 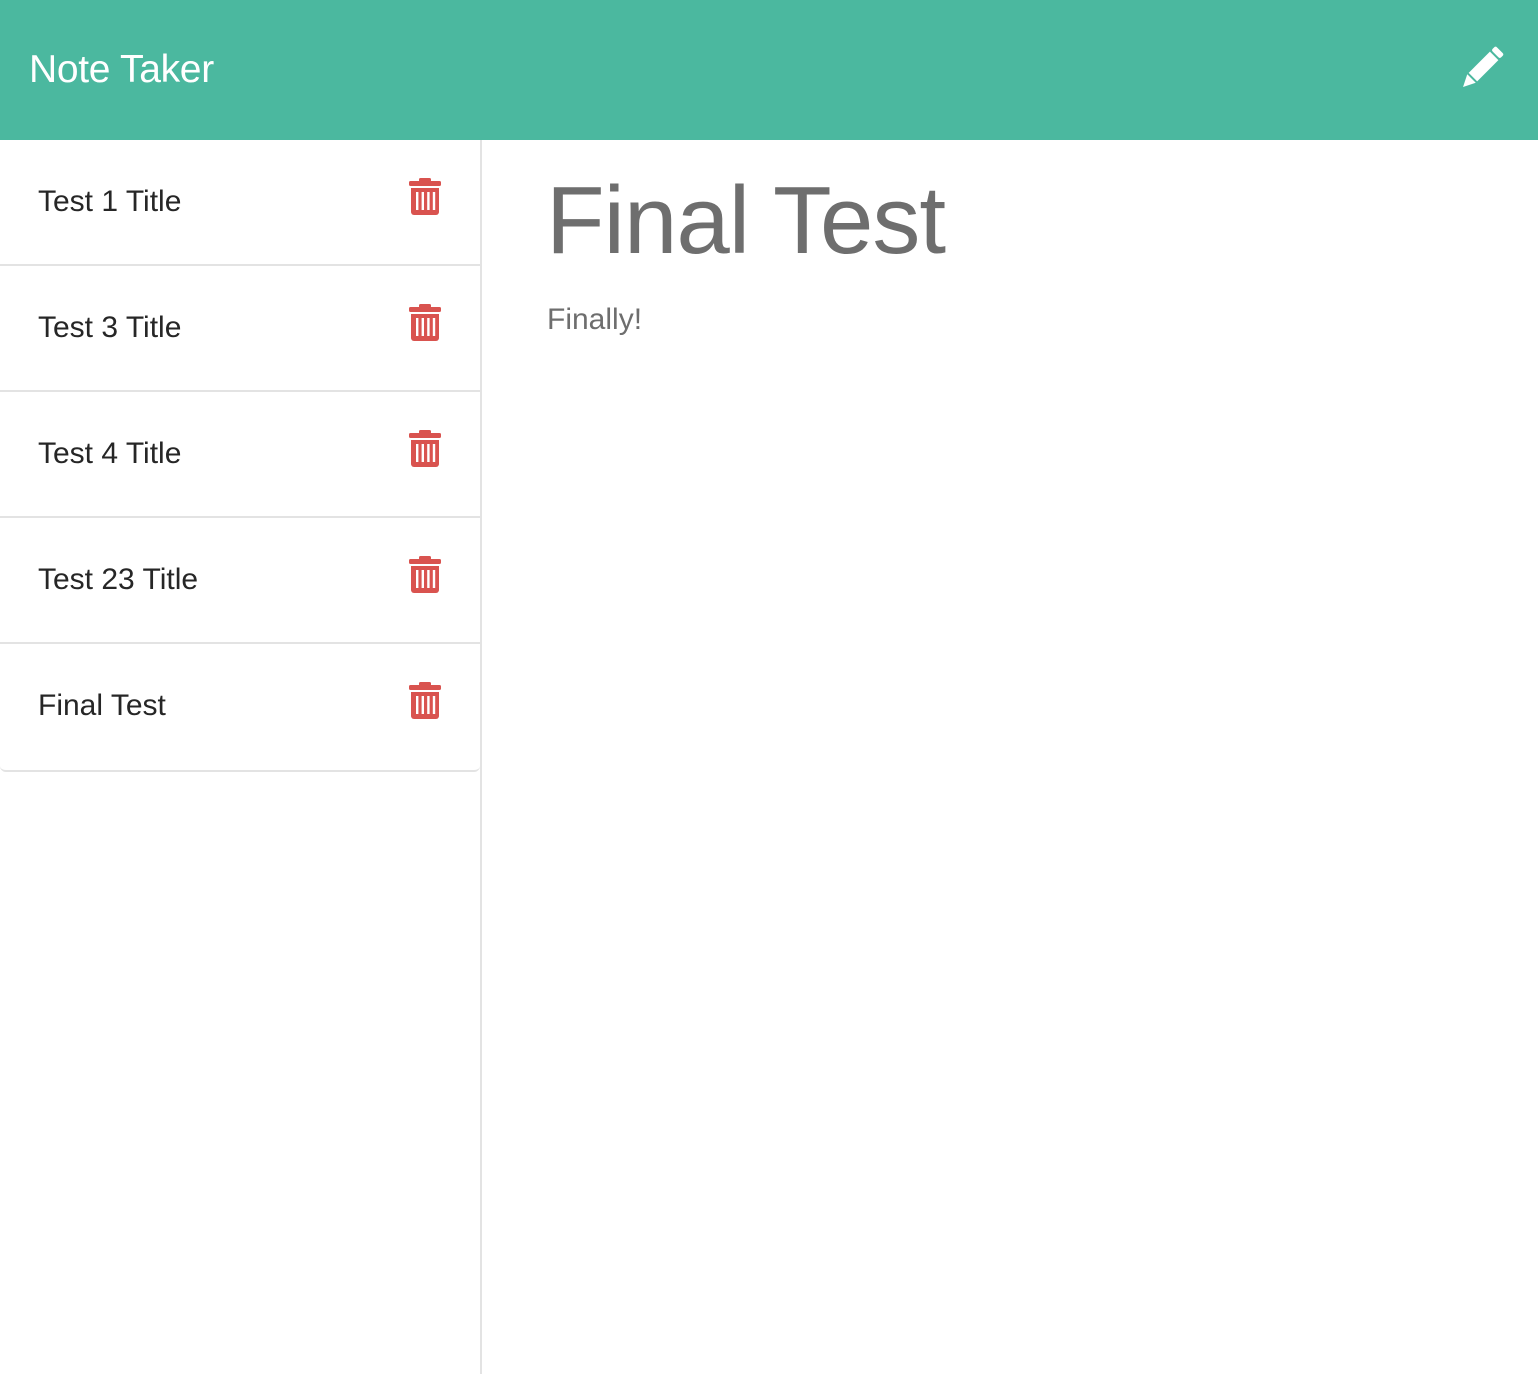 What do you see at coordinates (240, 707) in the screenshot?
I see `list-item: Final Test` at bounding box center [240, 707].